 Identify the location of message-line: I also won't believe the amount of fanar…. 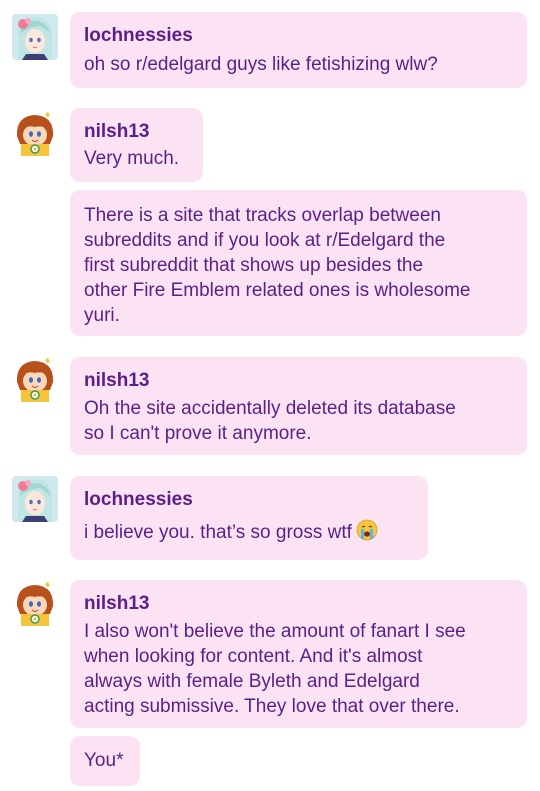
(275, 631).